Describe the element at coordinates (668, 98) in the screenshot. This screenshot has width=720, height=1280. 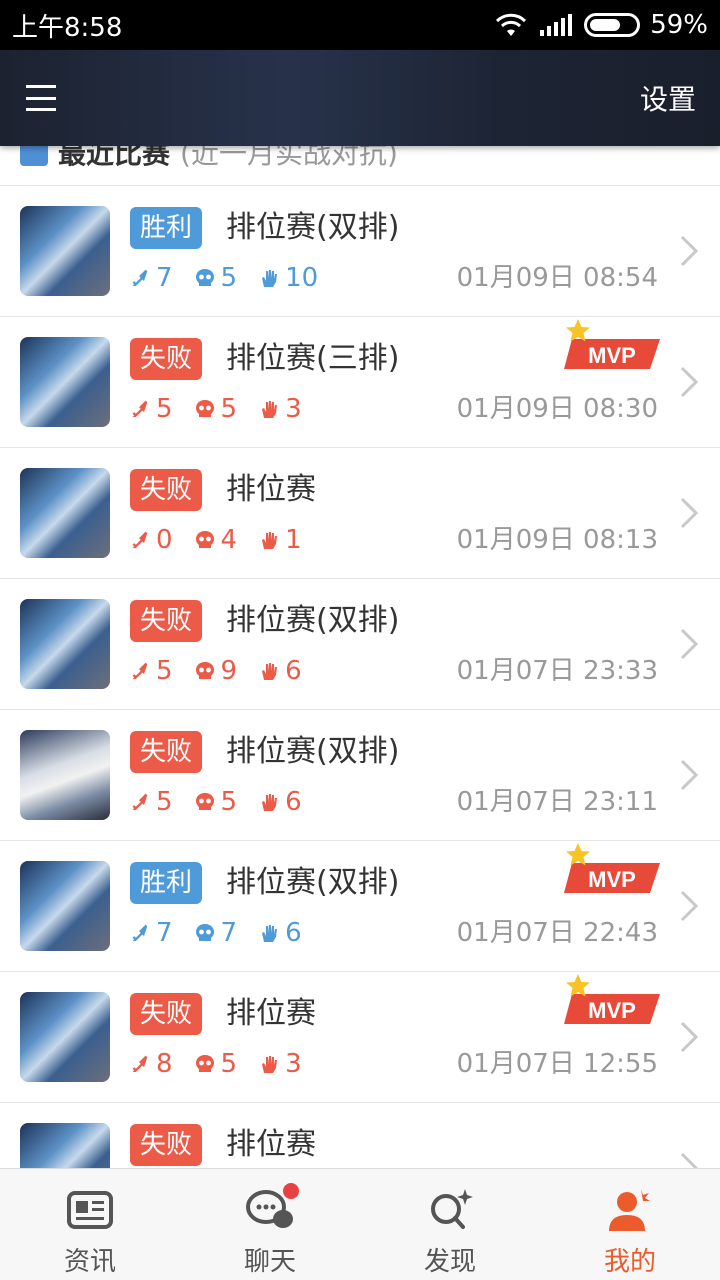
I see `settings-button: 设置` at that location.